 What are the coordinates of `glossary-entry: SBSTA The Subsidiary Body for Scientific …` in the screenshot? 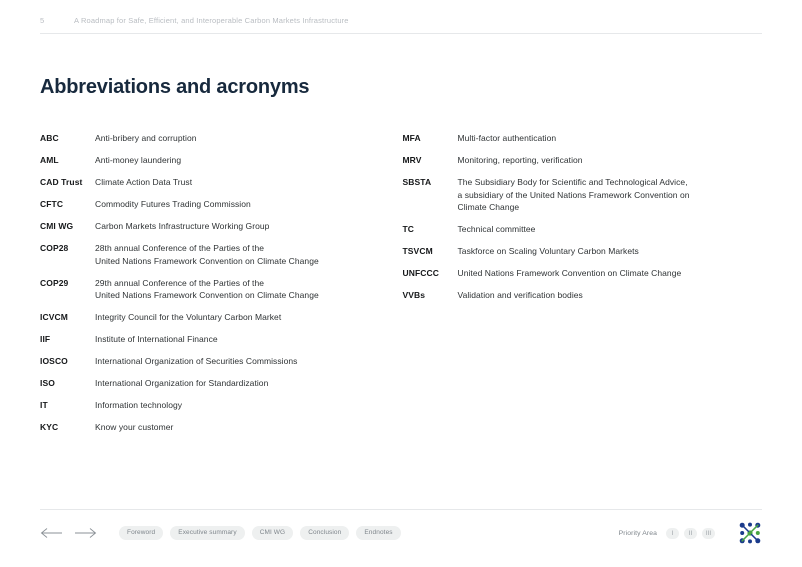 It's located at (583, 195).